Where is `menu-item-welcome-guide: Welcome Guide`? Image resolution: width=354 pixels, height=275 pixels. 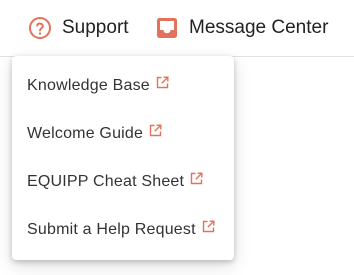 menu-item-welcome-guide: Welcome Guide is located at coordinates (123, 134).